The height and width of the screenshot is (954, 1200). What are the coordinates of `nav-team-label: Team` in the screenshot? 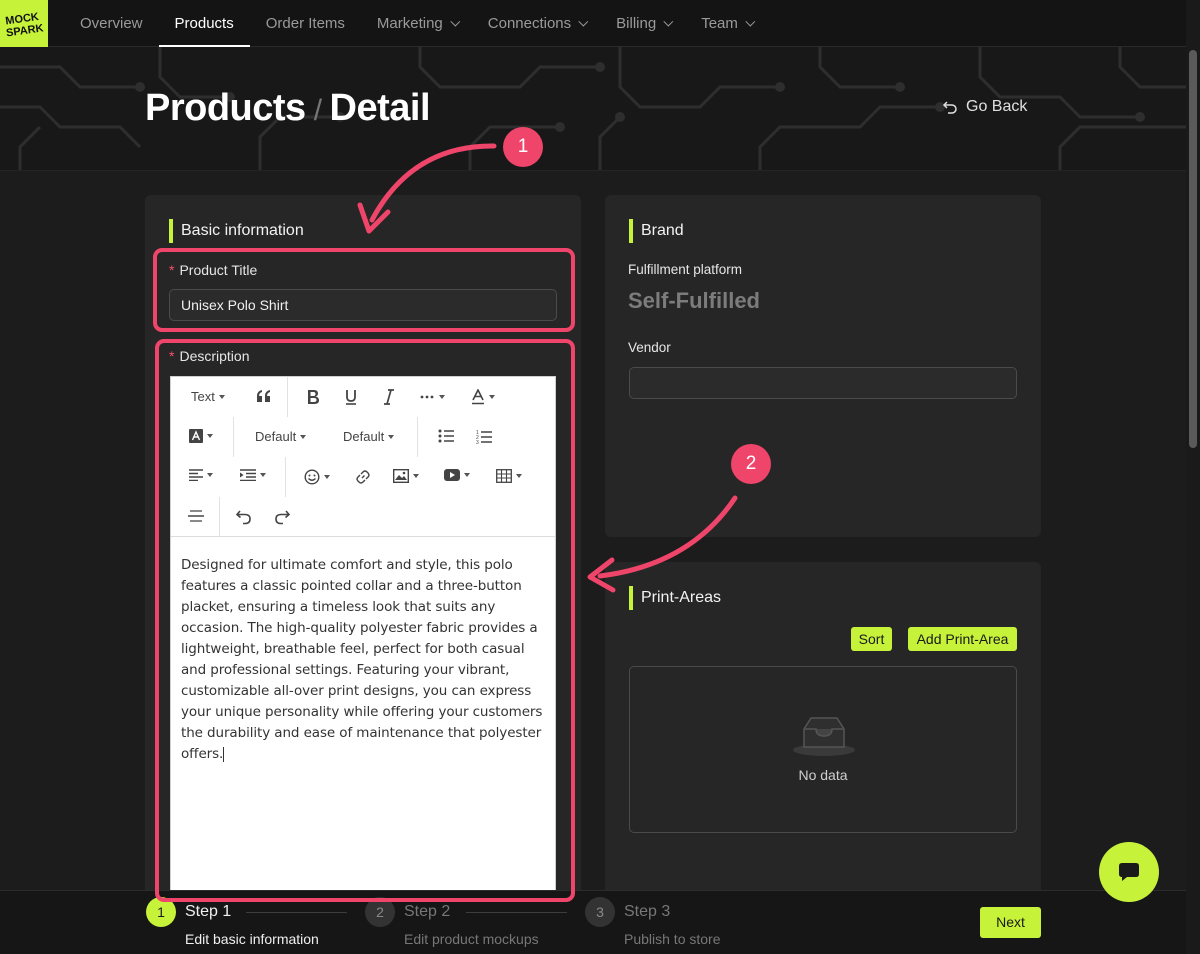 It's located at (719, 23).